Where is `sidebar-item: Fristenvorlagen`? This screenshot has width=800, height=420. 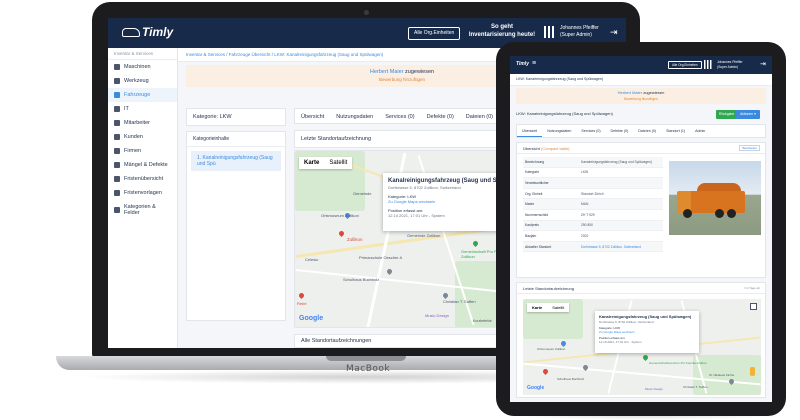 sidebar-item: Fristenvorlagen is located at coordinates (142, 193).